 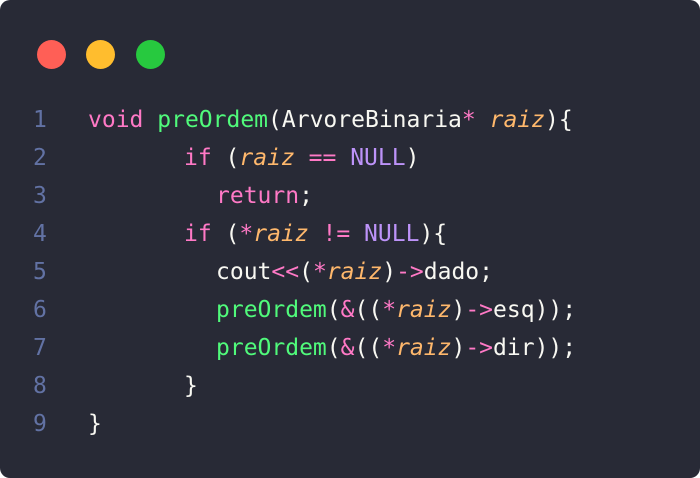 What do you see at coordinates (514, 348) in the screenshot?
I see `code-token: dir` at bounding box center [514, 348].